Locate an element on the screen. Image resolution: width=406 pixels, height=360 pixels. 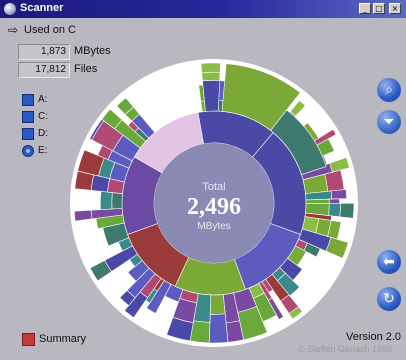
copyright-label: © Steffen Gerlach 1998 is located at coordinates (345, 349).